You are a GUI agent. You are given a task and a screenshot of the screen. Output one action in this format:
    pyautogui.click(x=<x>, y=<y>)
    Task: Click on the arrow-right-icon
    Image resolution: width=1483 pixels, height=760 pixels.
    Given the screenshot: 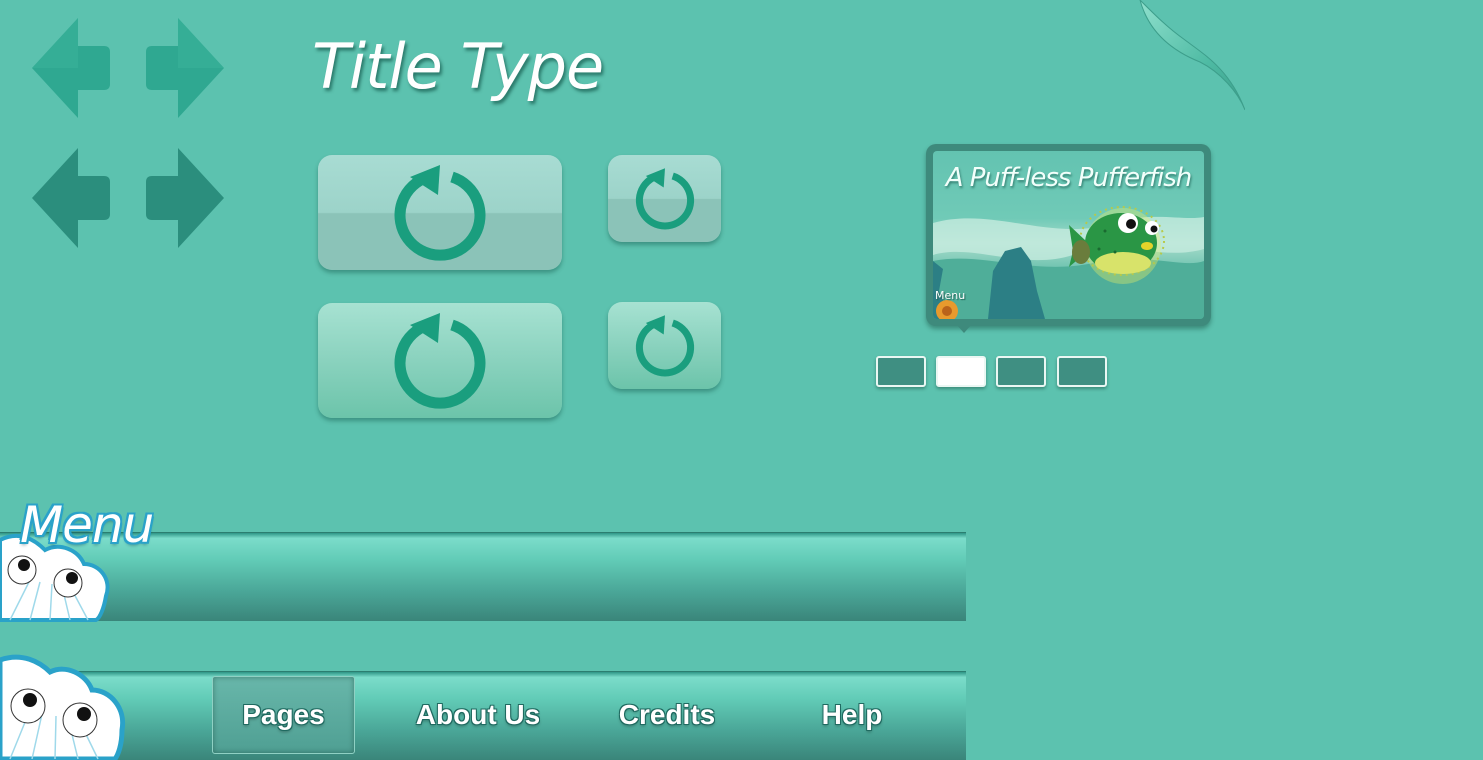 What is the action you would take?
    pyautogui.click(x=181, y=68)
    